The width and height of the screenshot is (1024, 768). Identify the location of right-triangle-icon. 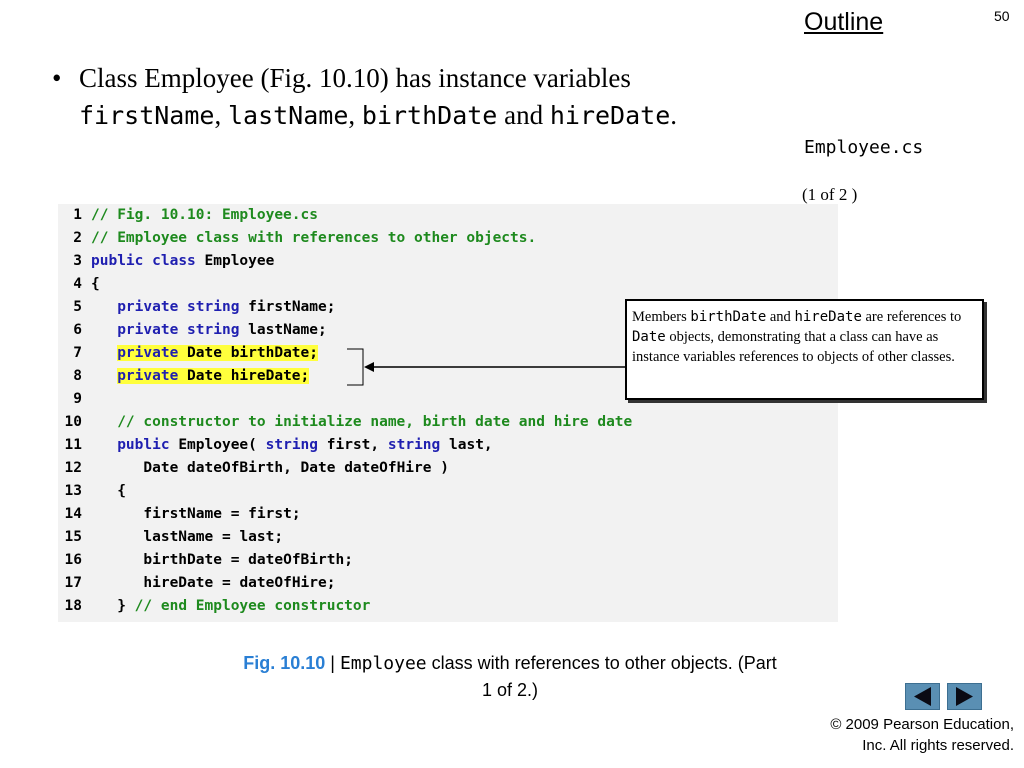
(964, 696).